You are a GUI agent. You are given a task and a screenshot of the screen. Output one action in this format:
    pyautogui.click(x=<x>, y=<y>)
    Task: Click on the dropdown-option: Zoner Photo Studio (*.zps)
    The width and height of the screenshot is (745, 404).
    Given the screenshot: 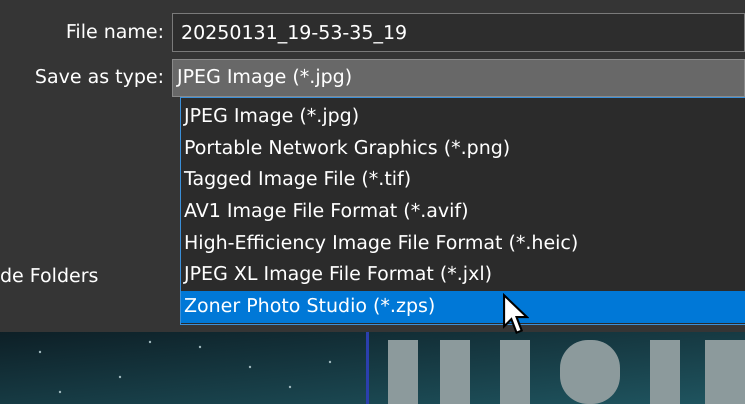 What is the action you would take?
    pyautogui.click(x=463, y=307)
    